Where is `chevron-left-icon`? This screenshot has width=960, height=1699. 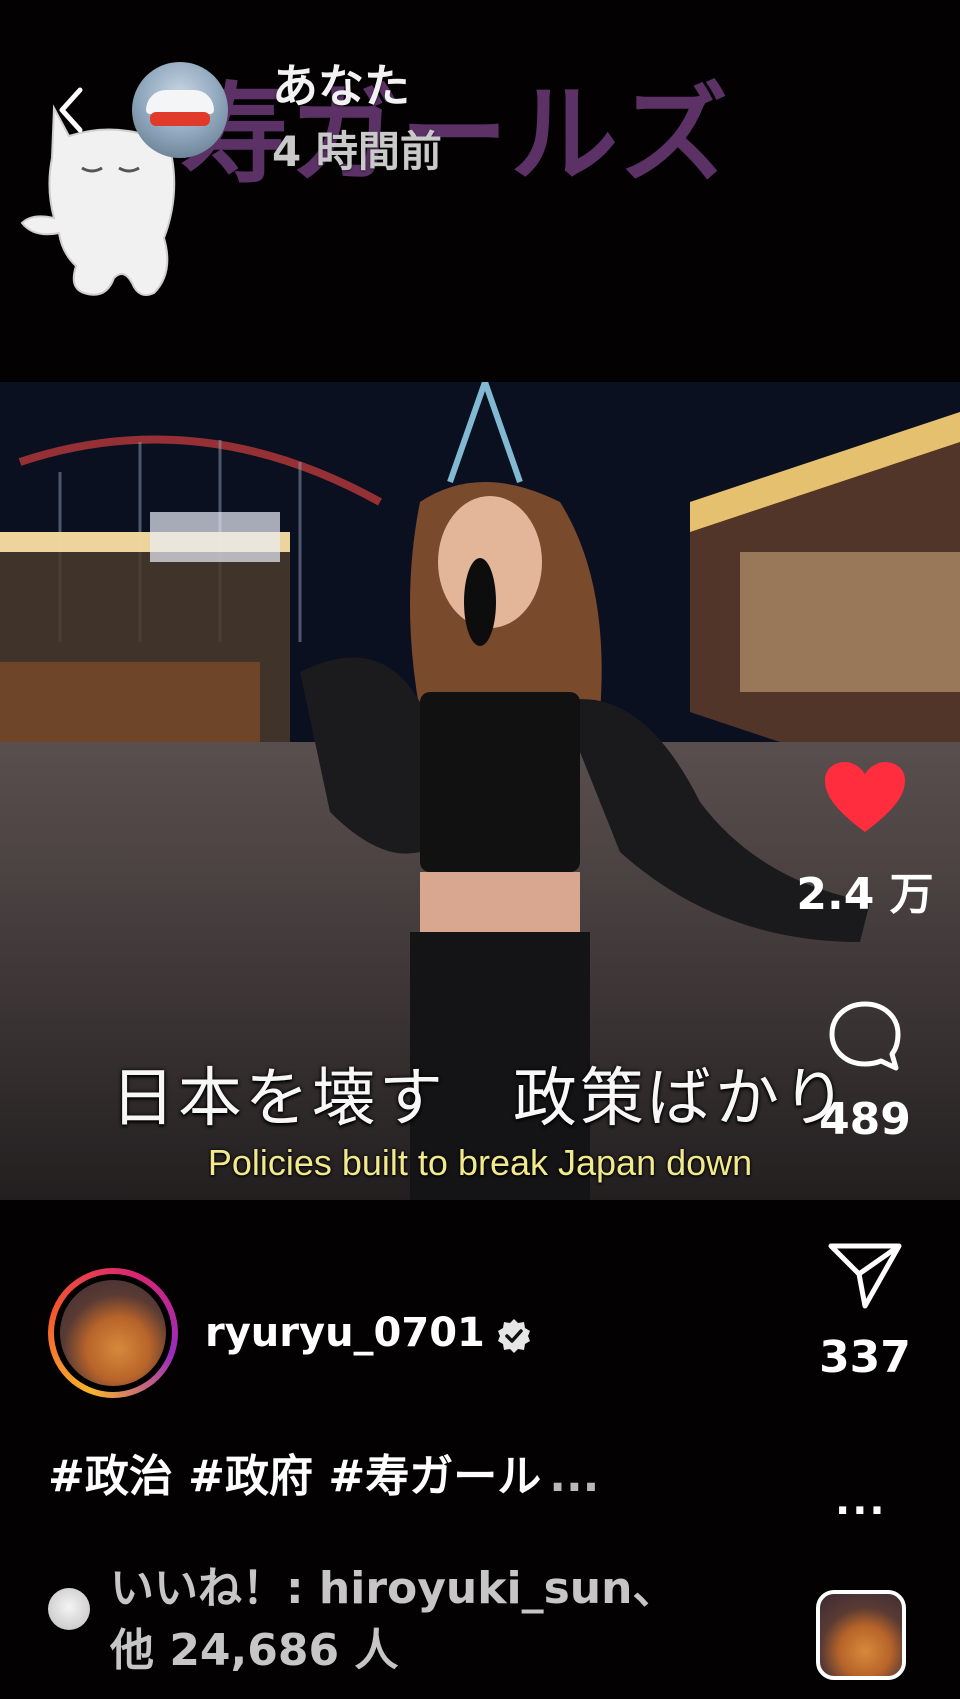 chevron-left-icon is located at coordinates (71, 110).